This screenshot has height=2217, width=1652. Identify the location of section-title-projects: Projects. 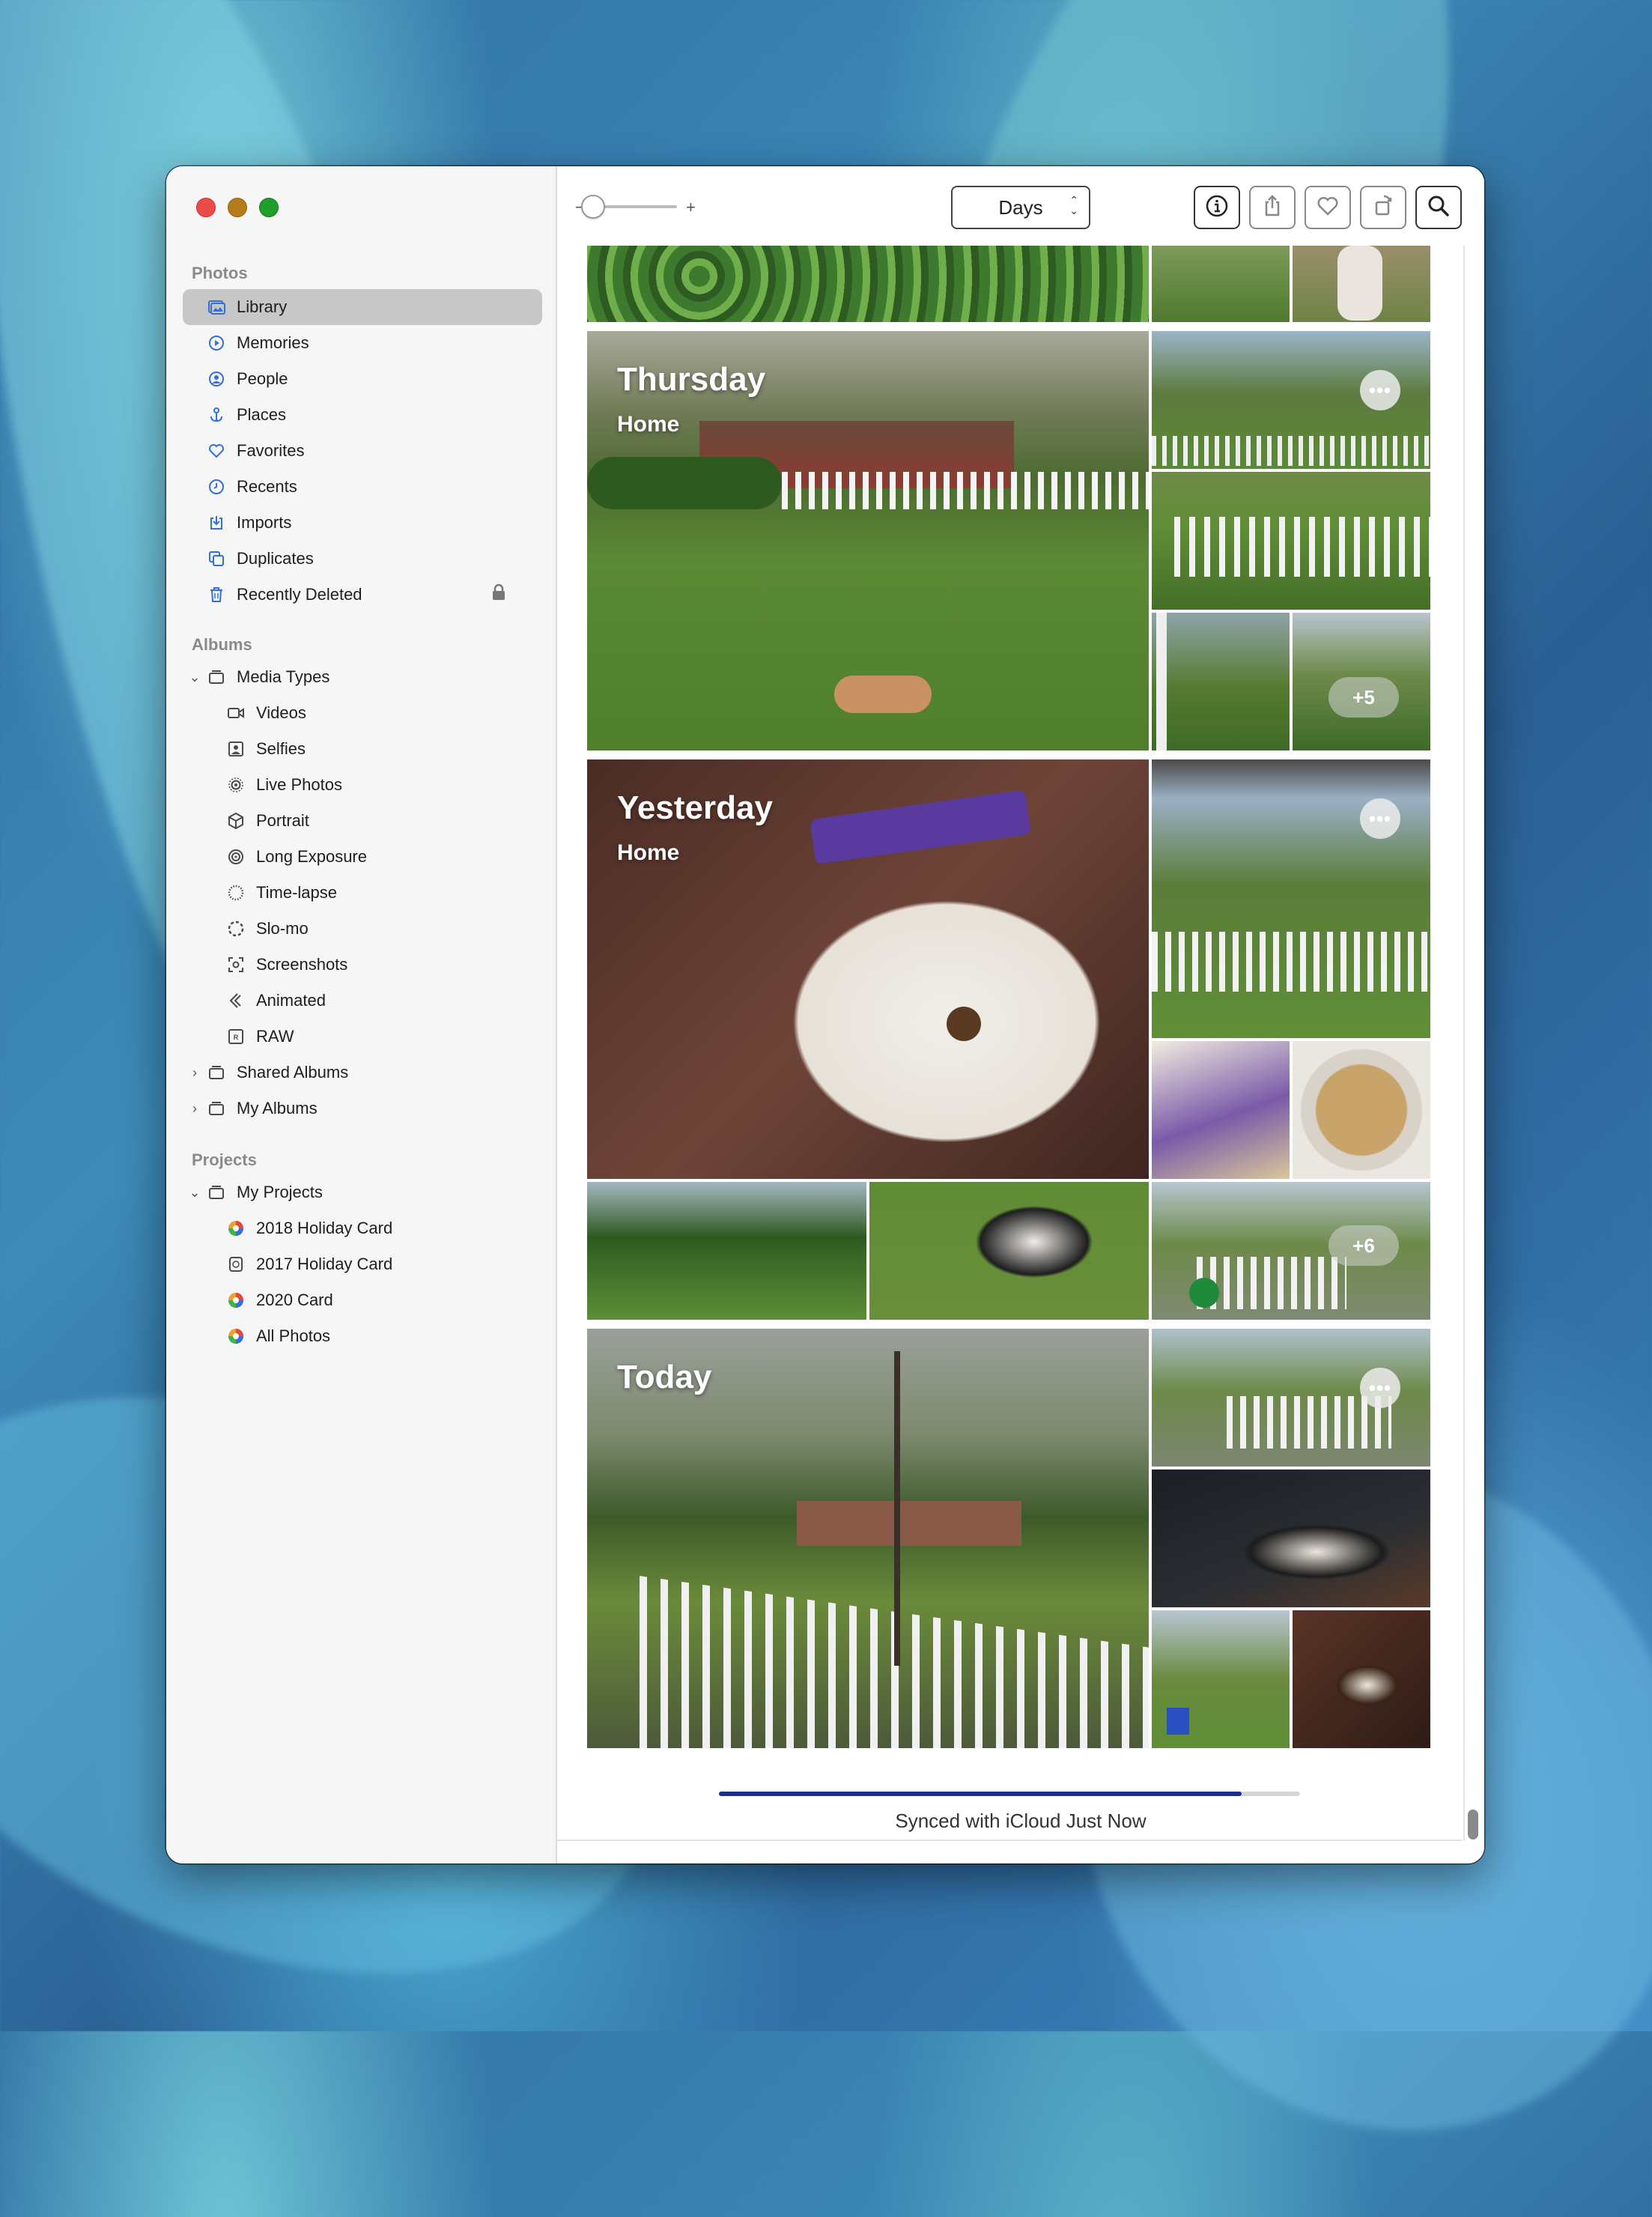
(225, 1159).